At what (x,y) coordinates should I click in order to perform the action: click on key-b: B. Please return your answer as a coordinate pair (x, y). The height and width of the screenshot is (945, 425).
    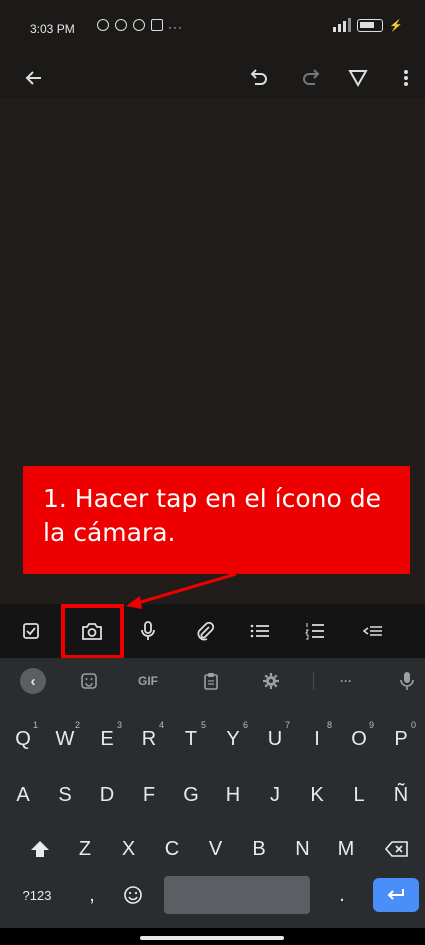
    Looking at the image, I should click on (259, 849).